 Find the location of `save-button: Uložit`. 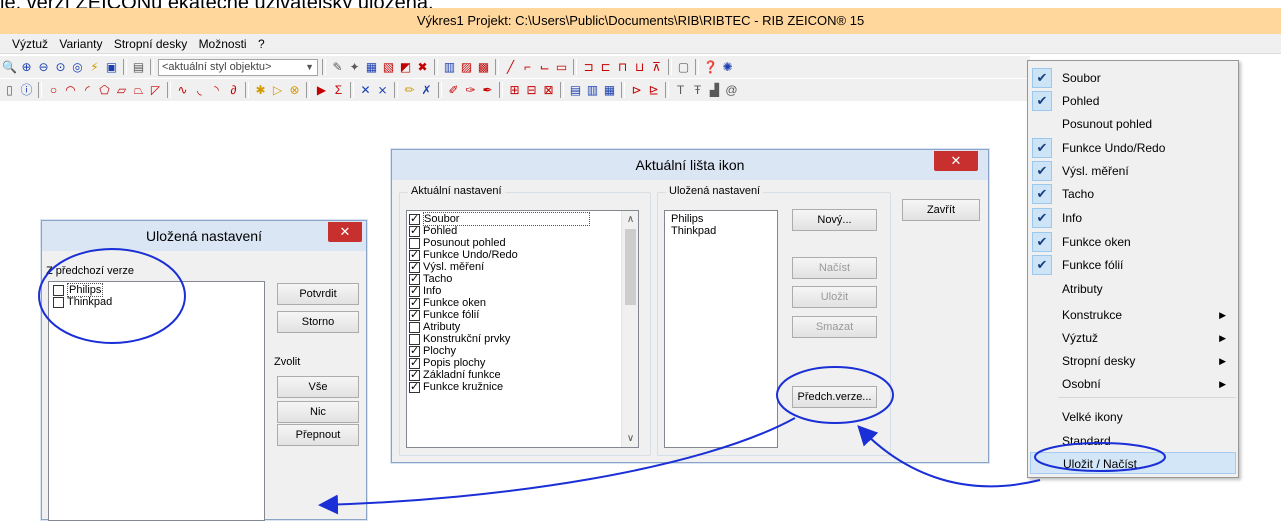

save-button: Uložit is located at coordinates (834, 297).